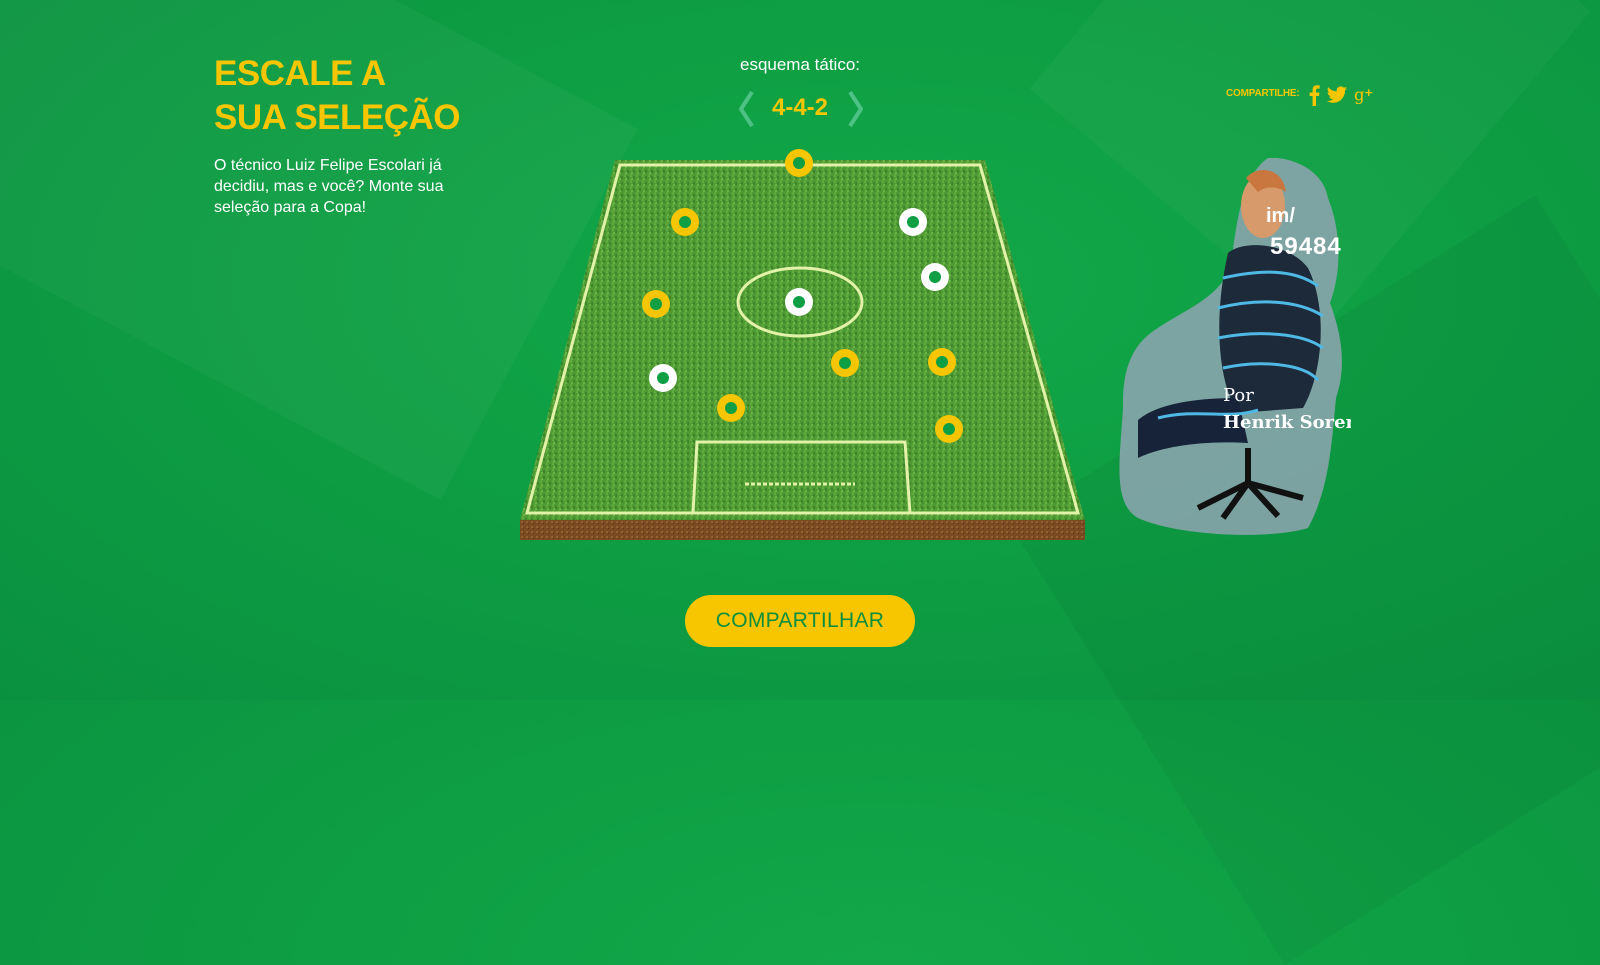  I want to click on ad-by-label: Por, so click(1238, 395).